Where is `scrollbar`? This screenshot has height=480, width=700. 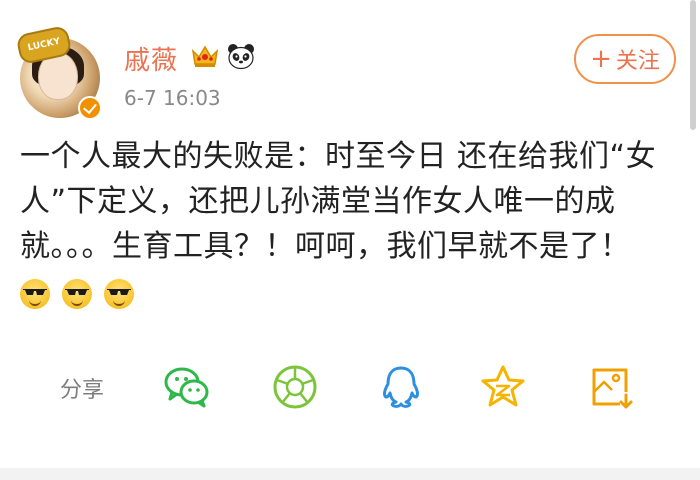
scrollbar is located at coordinates (693, 65).